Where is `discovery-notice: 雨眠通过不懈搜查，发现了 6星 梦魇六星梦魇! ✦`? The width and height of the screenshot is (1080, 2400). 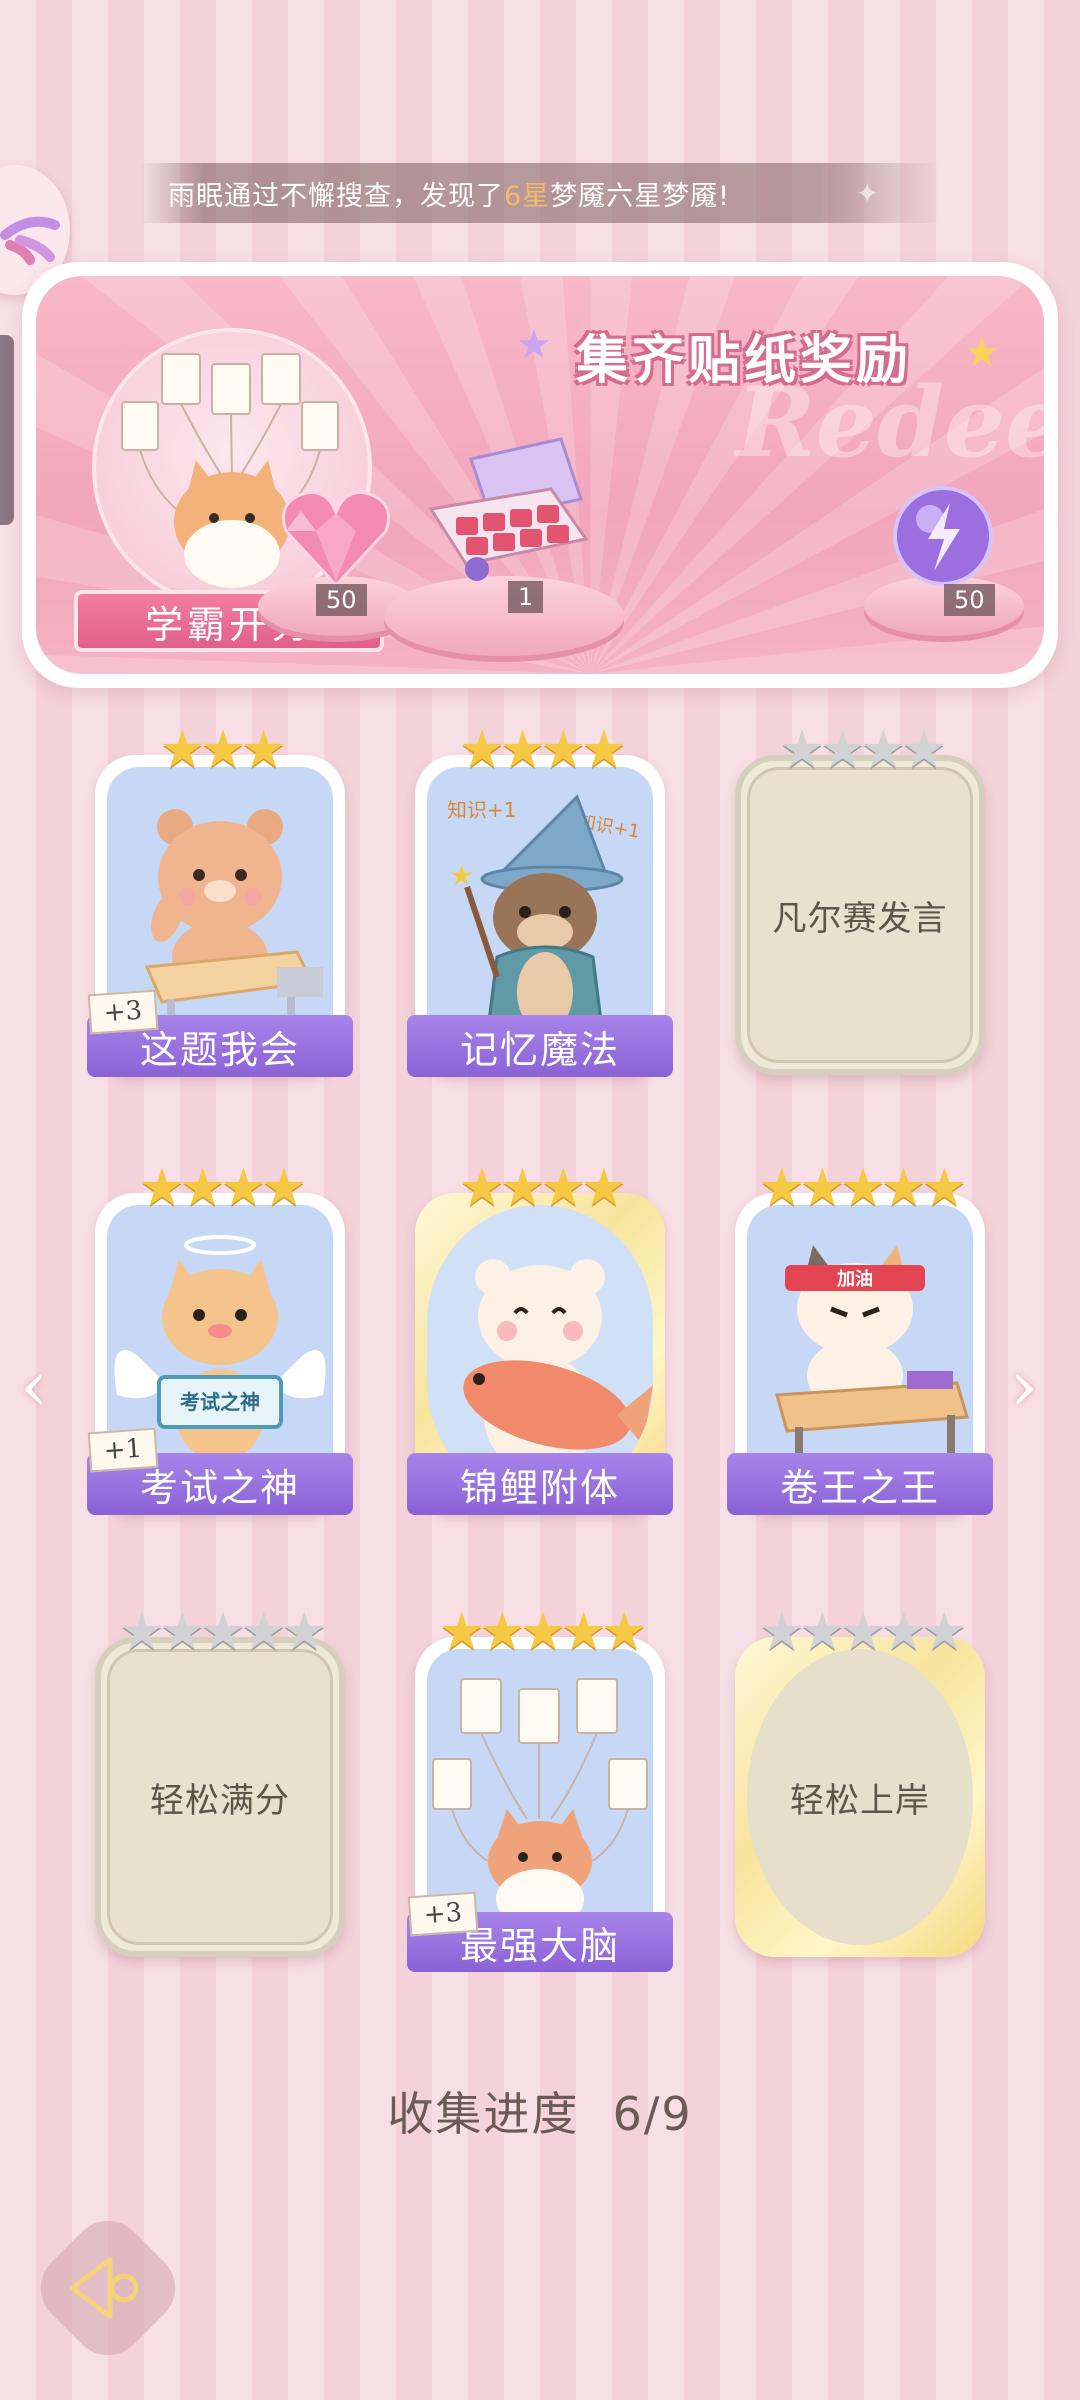
discovery-notice: 雨眠通过不懈搜查，发现了 6星 梦魇六星梦魇! ✦ is located at coordinates (540, 193).